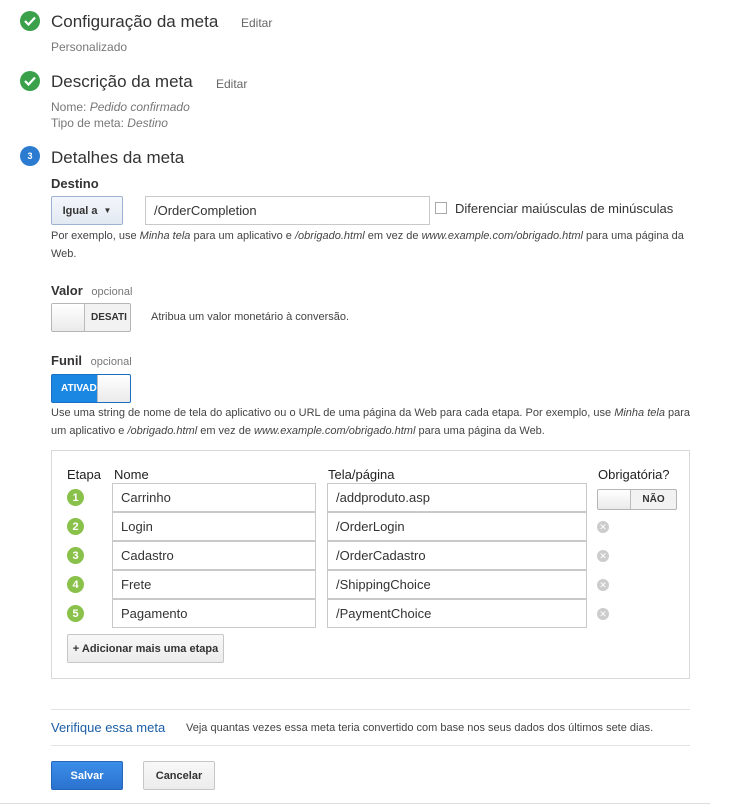 The width and height of the screenshot is (738, 807). I want to click on funnel-optional: opcional, so click(111, 362).